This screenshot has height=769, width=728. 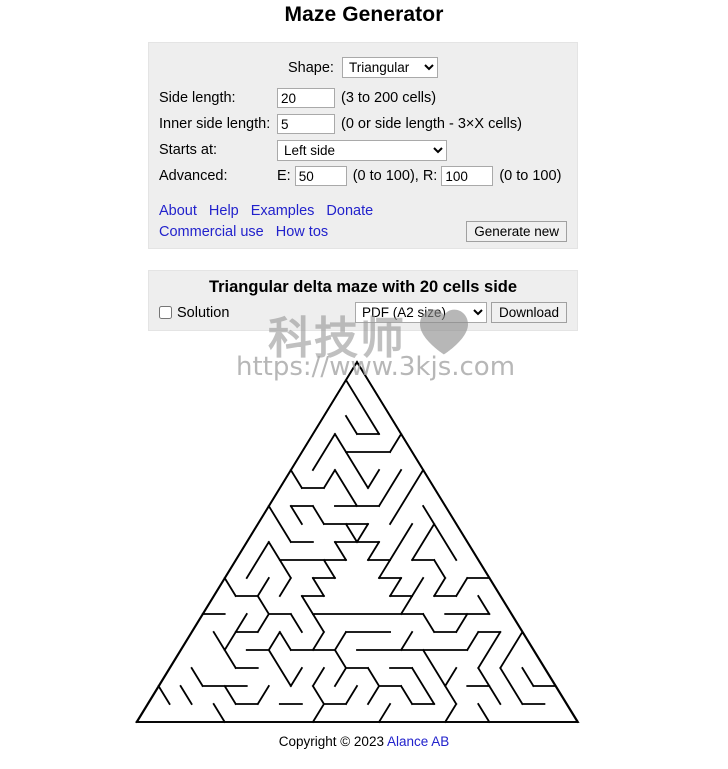 I want to click on e-hint: (0 to 100), R:, so click(x=395, y=176).